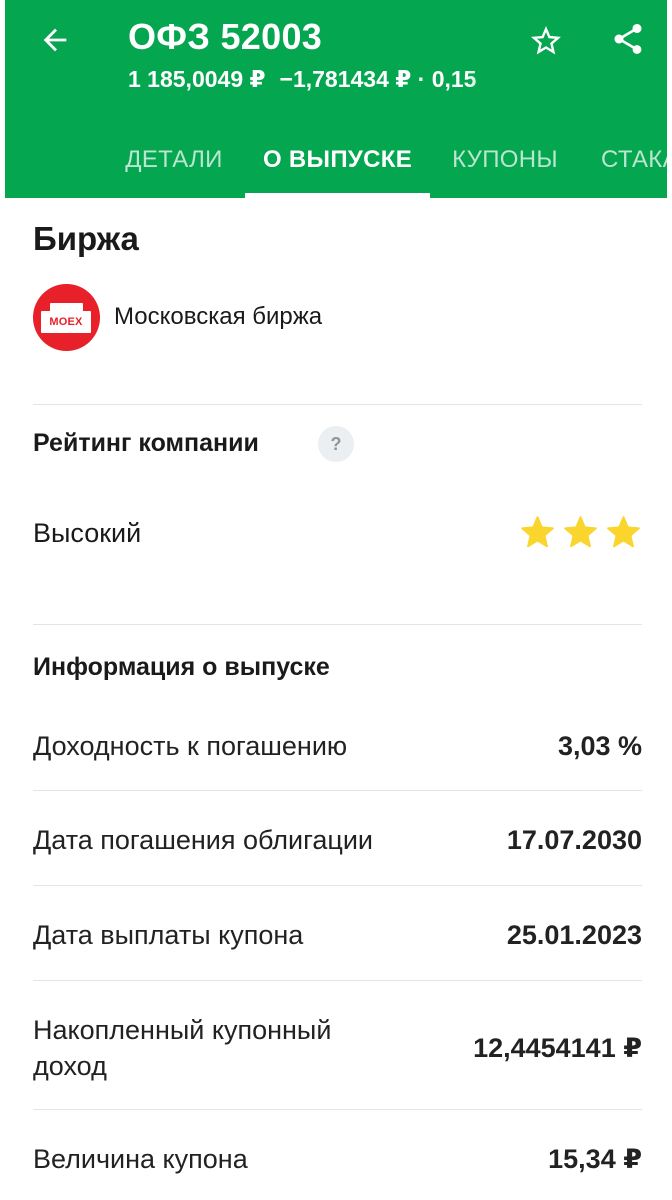  I want to click on favorite-button, so click(546, 41).